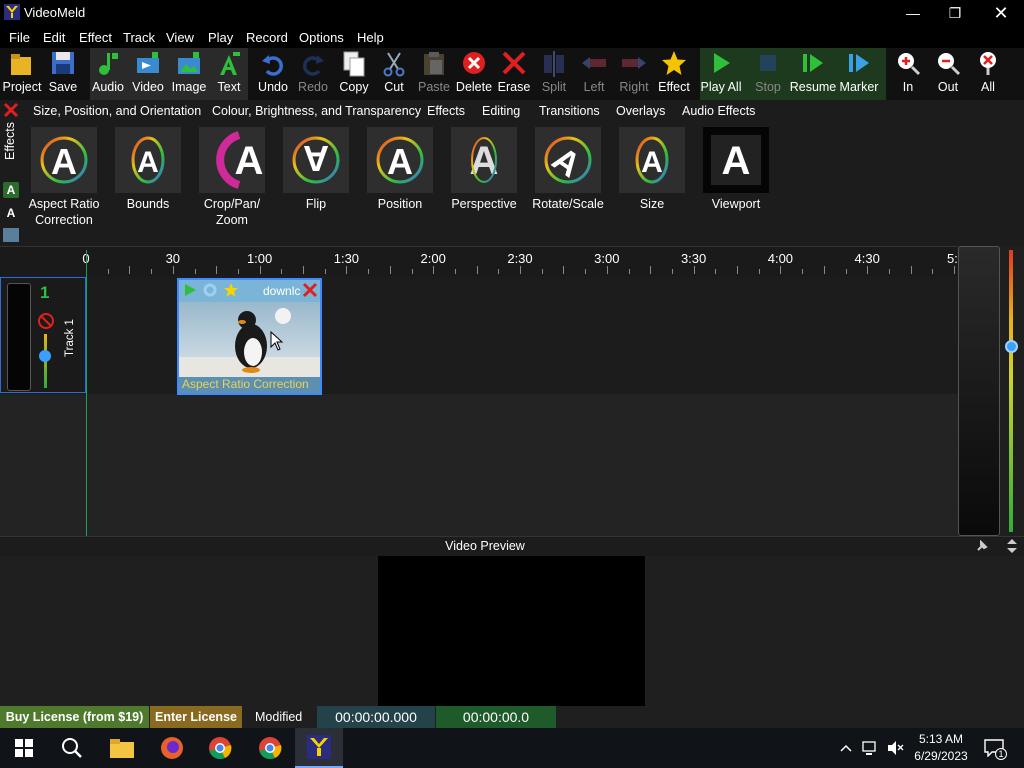  Describe the element at coordinates (180, 37) in the screenshot. I see `menu-view: View` at that location.